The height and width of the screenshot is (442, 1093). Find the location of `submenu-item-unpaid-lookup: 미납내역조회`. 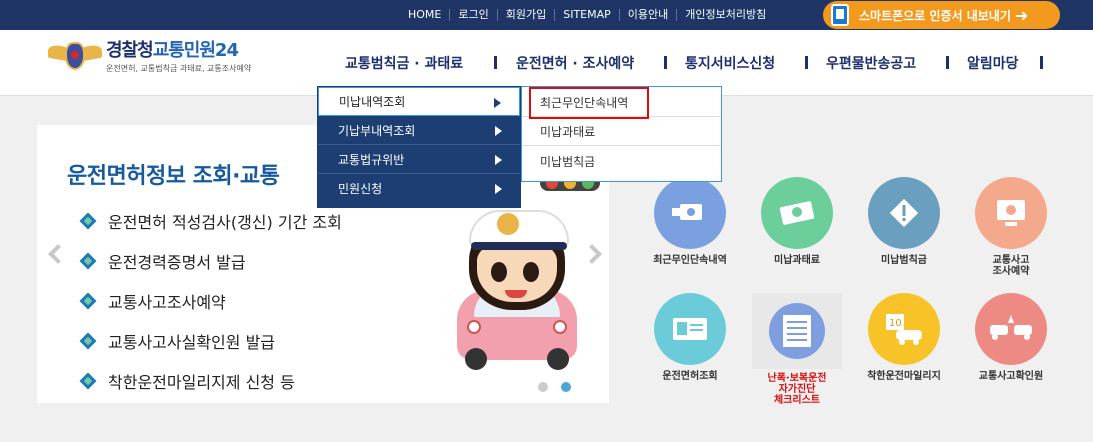

submenu-item-unpaid-lookup: 미납내역조회 is located at coordinates (419, 101).